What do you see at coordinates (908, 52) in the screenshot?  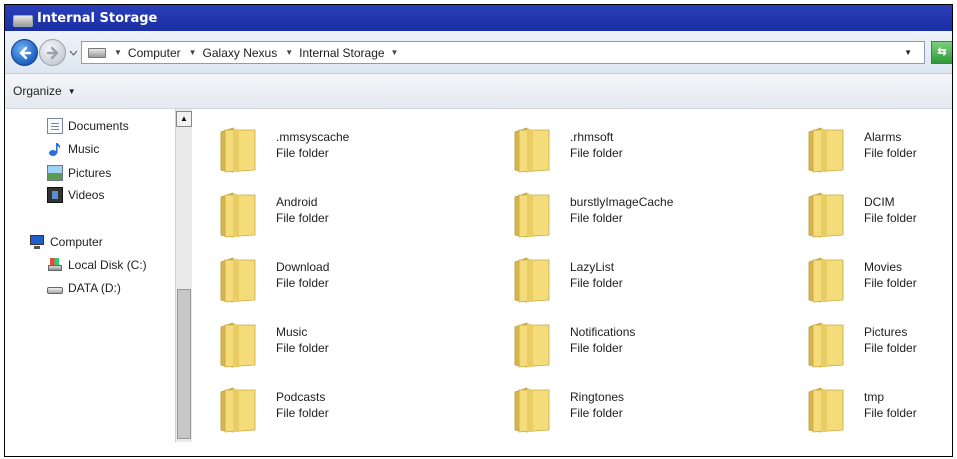 I see `address-history-dropdown-icon: ▼` at bounding box center [908, 52].